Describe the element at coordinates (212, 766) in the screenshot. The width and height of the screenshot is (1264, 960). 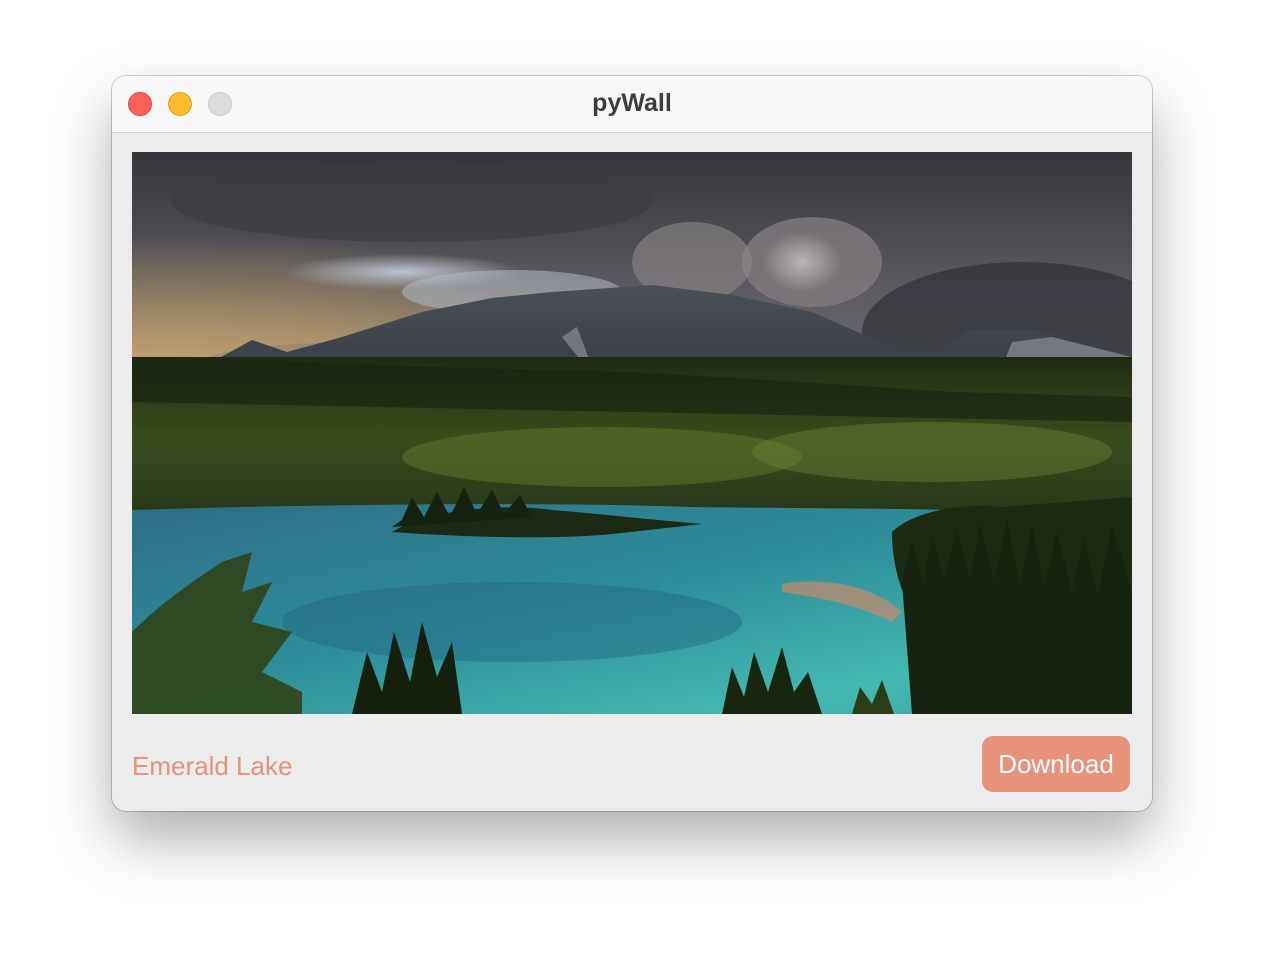
I see `wallpaper-name: Emerald Lake` at that location.